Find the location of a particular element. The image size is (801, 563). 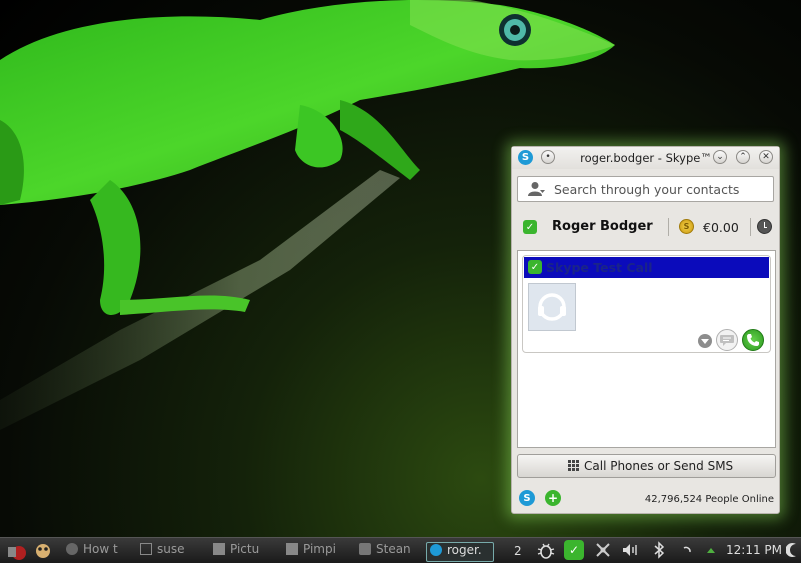

skype-credit-icon: S is located at coordinates (686, 226).